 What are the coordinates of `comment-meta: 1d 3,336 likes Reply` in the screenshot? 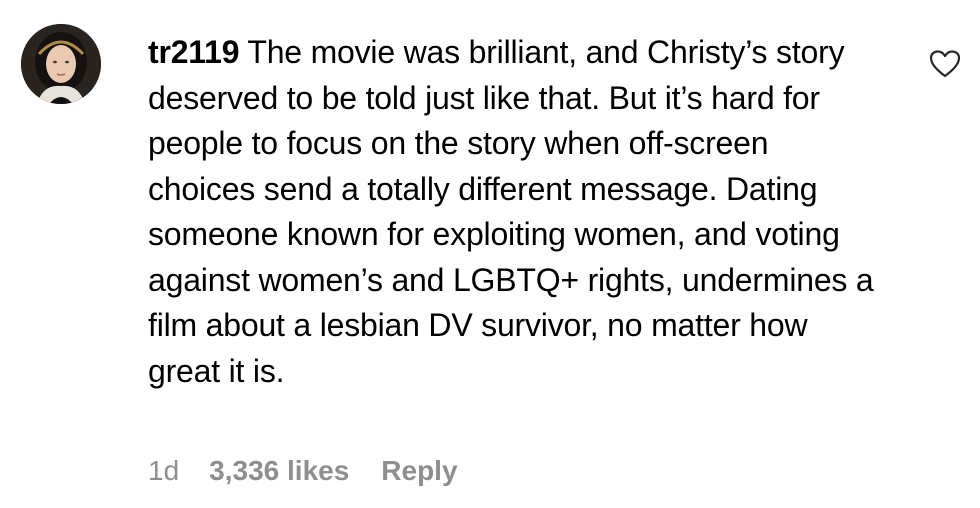 It's located at (303, 471).